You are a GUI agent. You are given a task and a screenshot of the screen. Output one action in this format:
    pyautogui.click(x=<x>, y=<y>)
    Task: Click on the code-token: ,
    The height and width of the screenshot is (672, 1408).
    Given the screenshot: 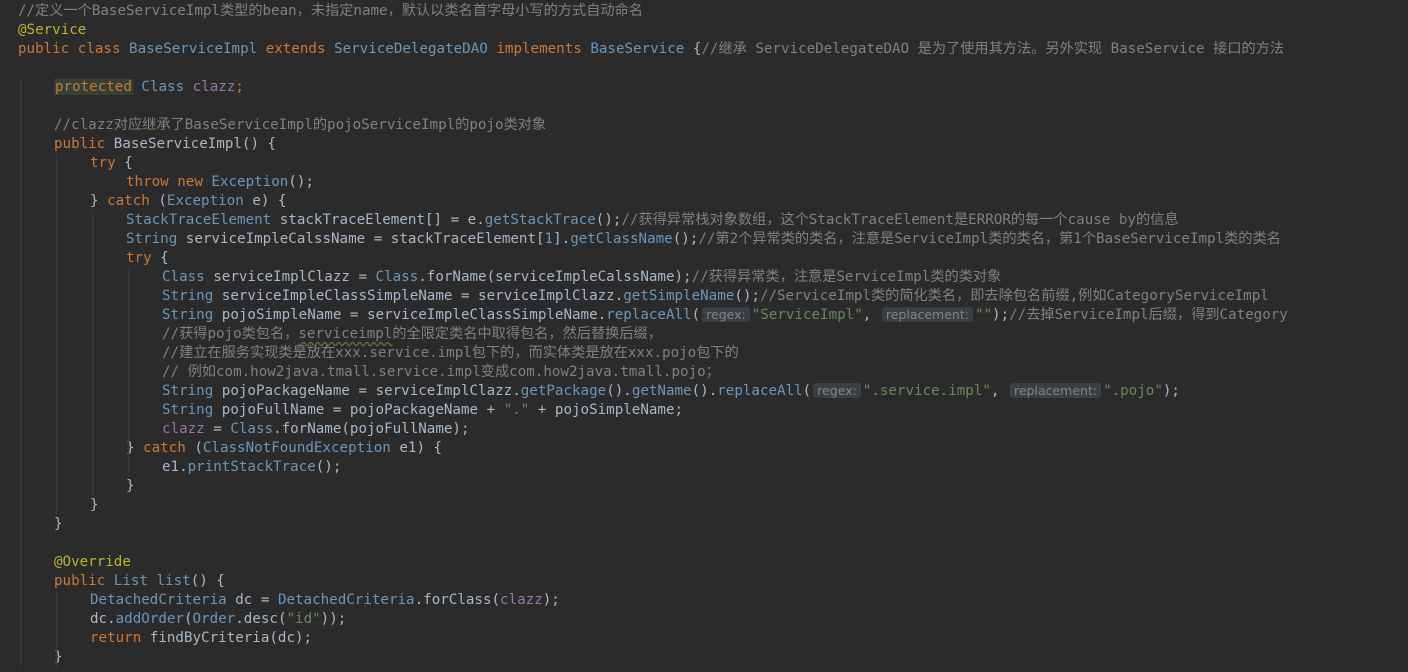 What is the action you would take?
    pyautogui.click(x=871, y=315)
    